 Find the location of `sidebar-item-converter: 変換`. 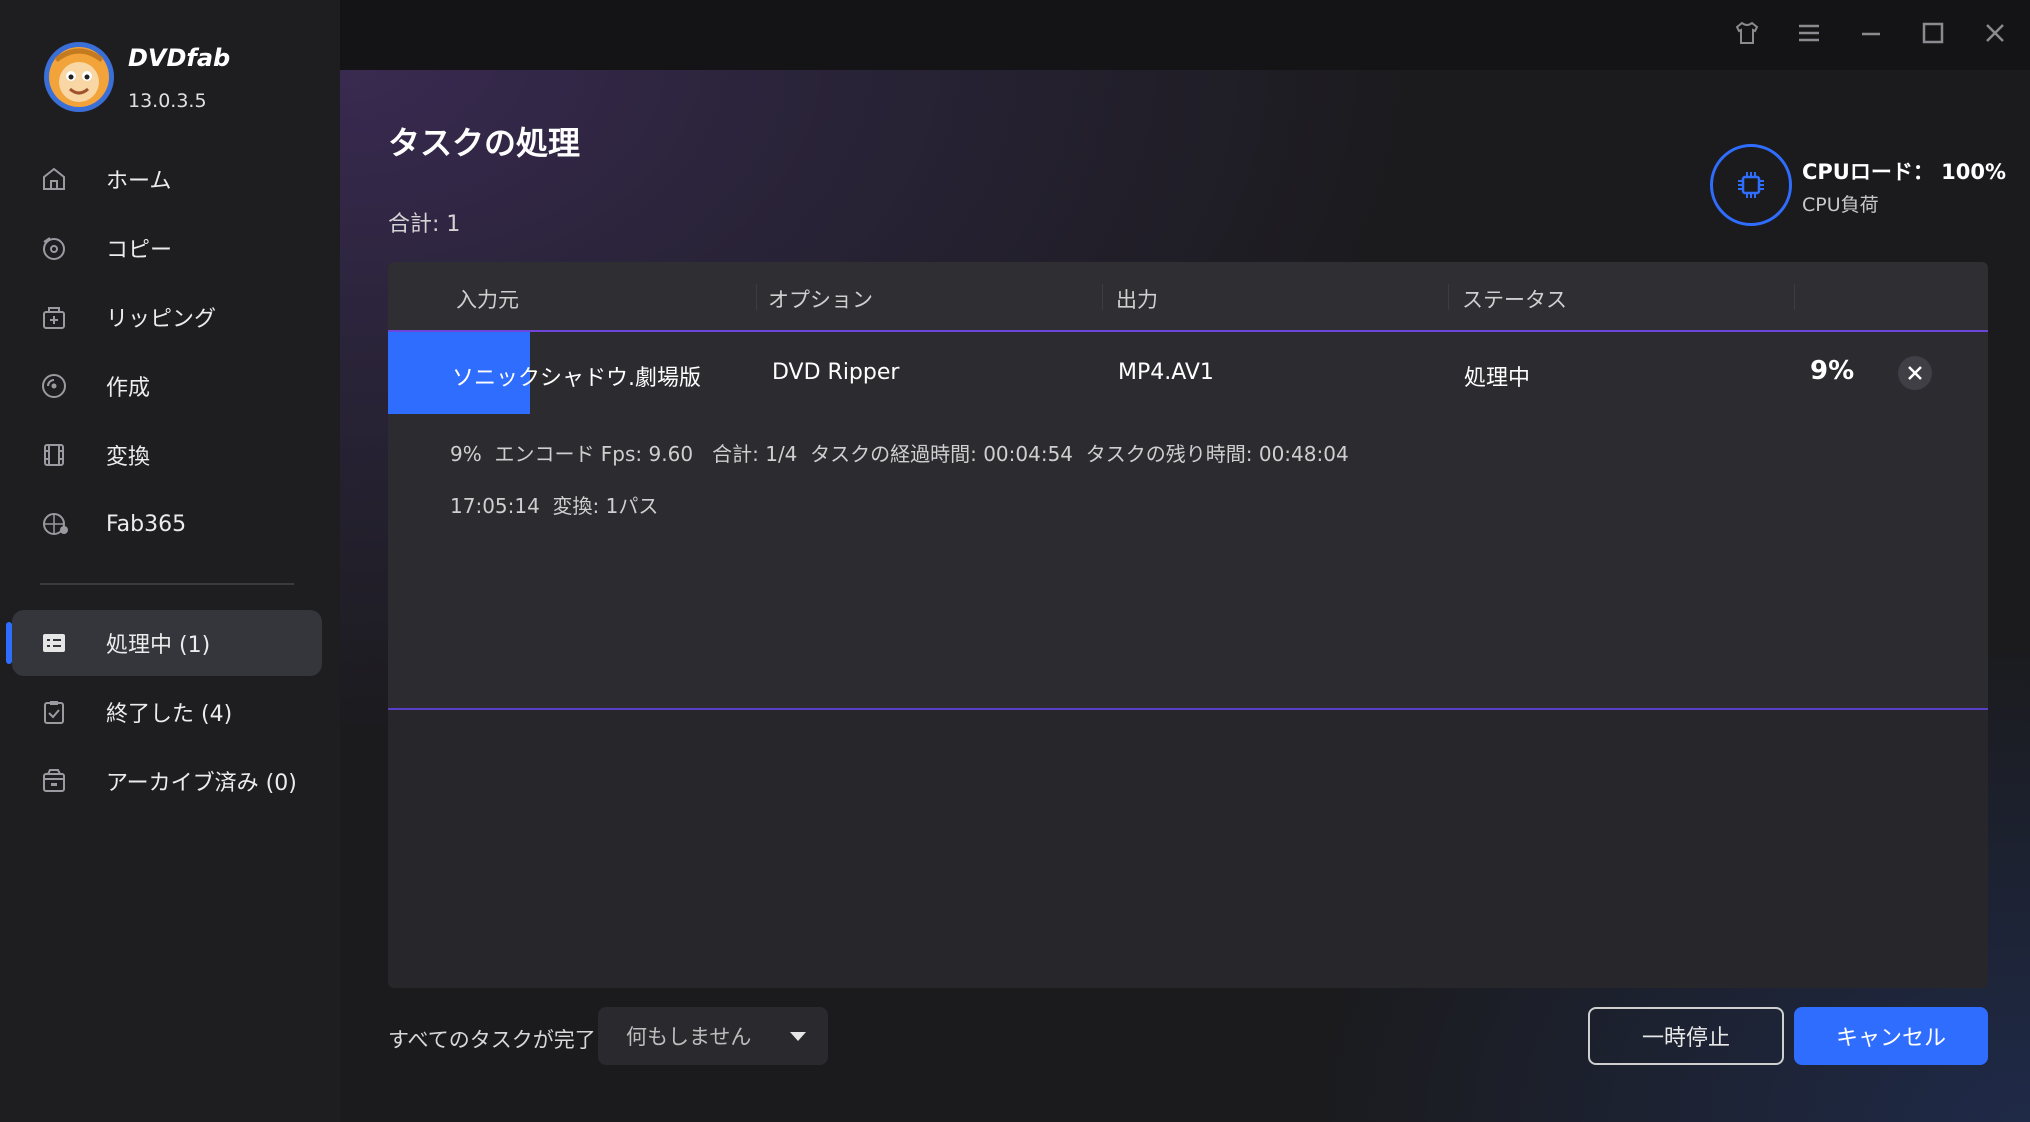

sidebar-item-converter: 変換 is located at coordinates (167, 455).